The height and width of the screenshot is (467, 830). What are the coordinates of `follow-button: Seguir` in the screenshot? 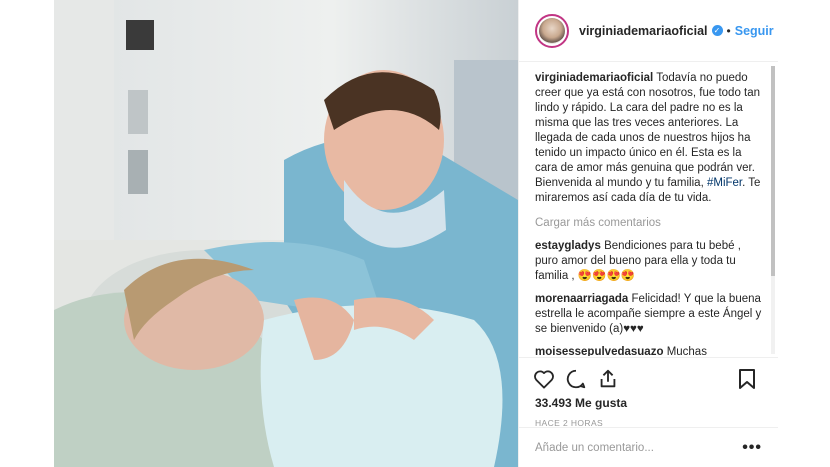 It's located at (754, 31).